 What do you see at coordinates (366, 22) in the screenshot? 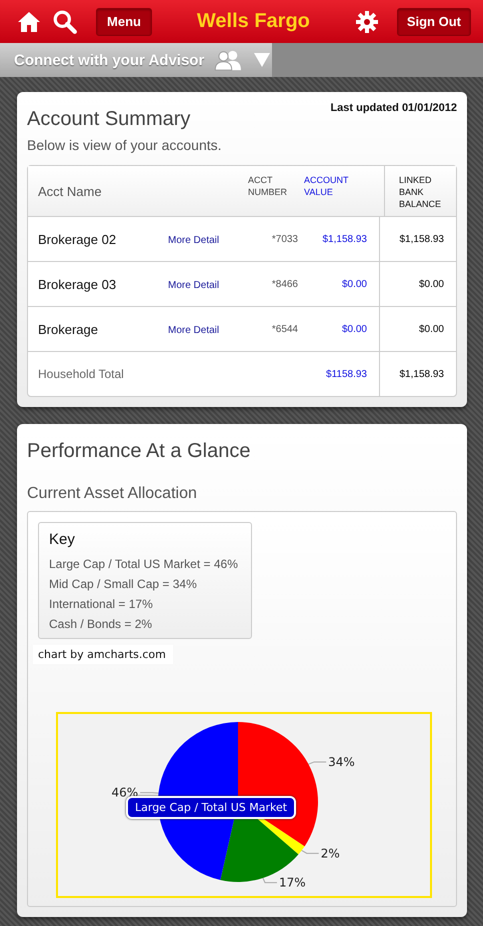
I see `settings-icon` at bounding box center [366, 22].